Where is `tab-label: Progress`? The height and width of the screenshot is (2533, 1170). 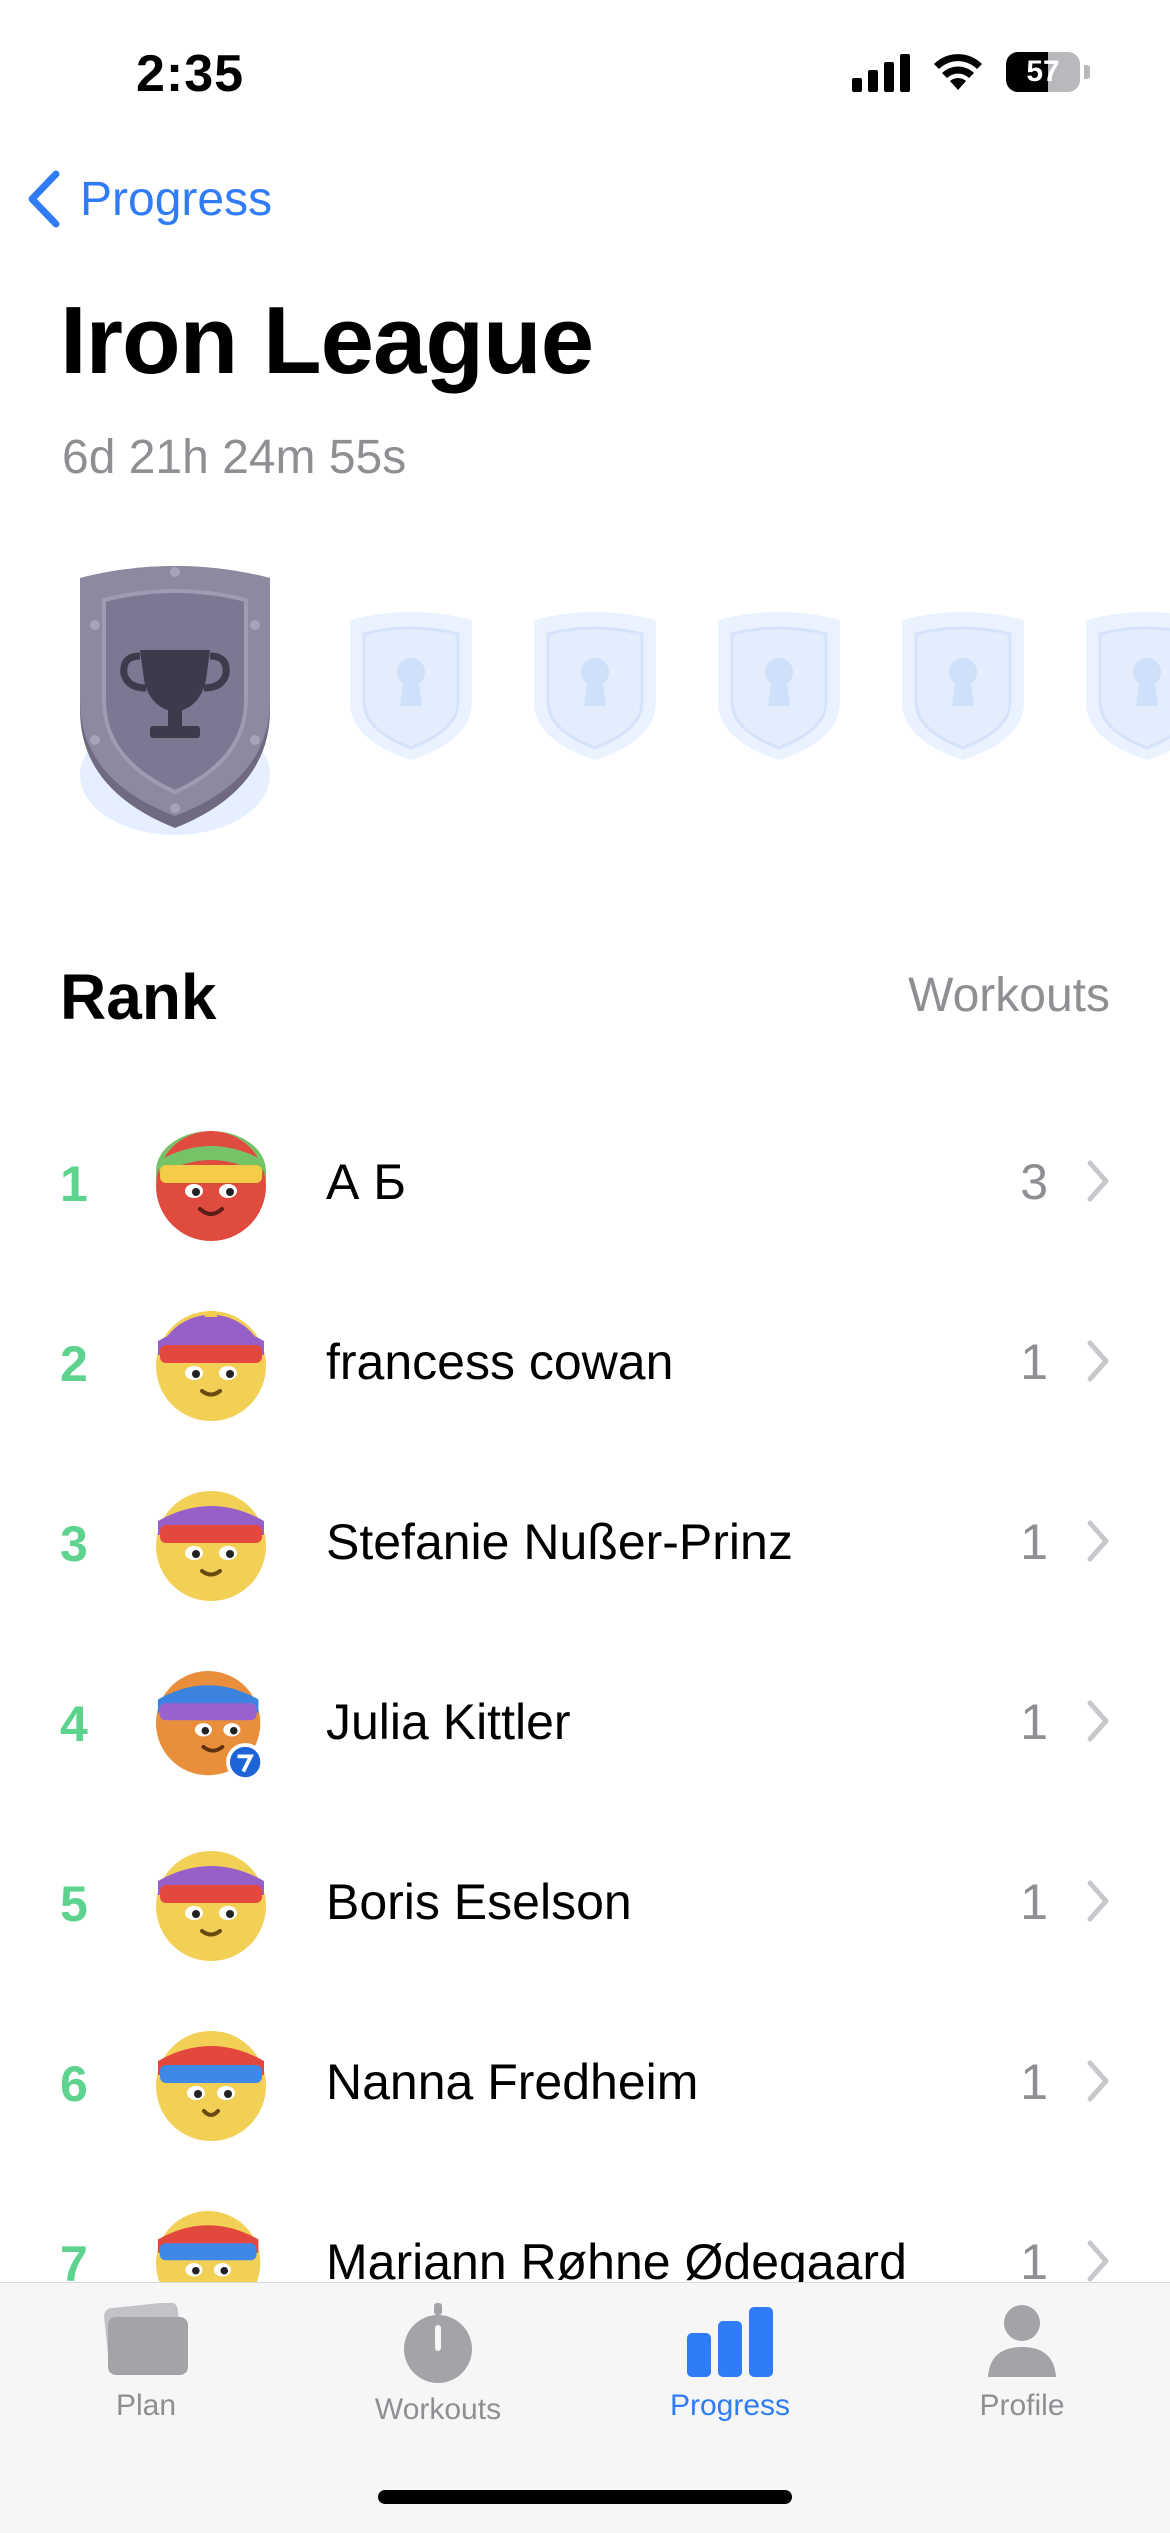 tab-label: Progress is located at coordinates (730, 2405).